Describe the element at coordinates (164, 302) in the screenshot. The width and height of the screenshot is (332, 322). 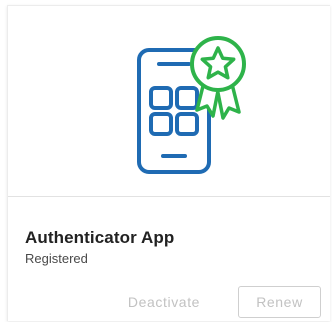
I see `deactivate-button: Deactivate` at that location.